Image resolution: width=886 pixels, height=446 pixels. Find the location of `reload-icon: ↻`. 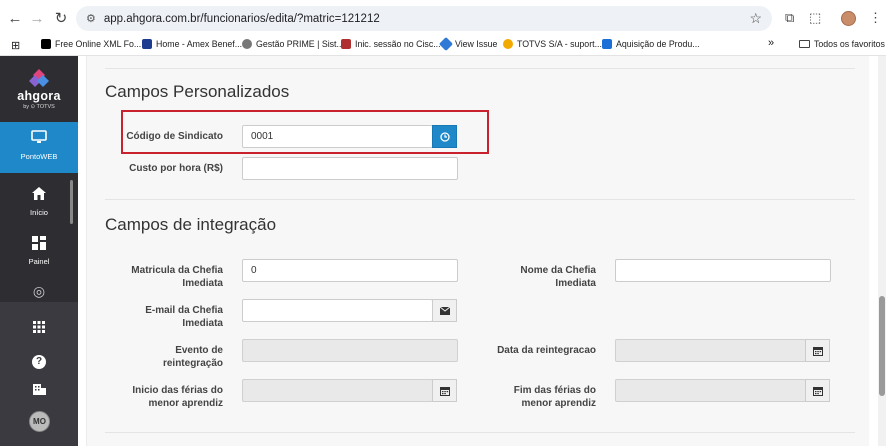

reload-icon: ↻ is located at coordinates (61, 18).